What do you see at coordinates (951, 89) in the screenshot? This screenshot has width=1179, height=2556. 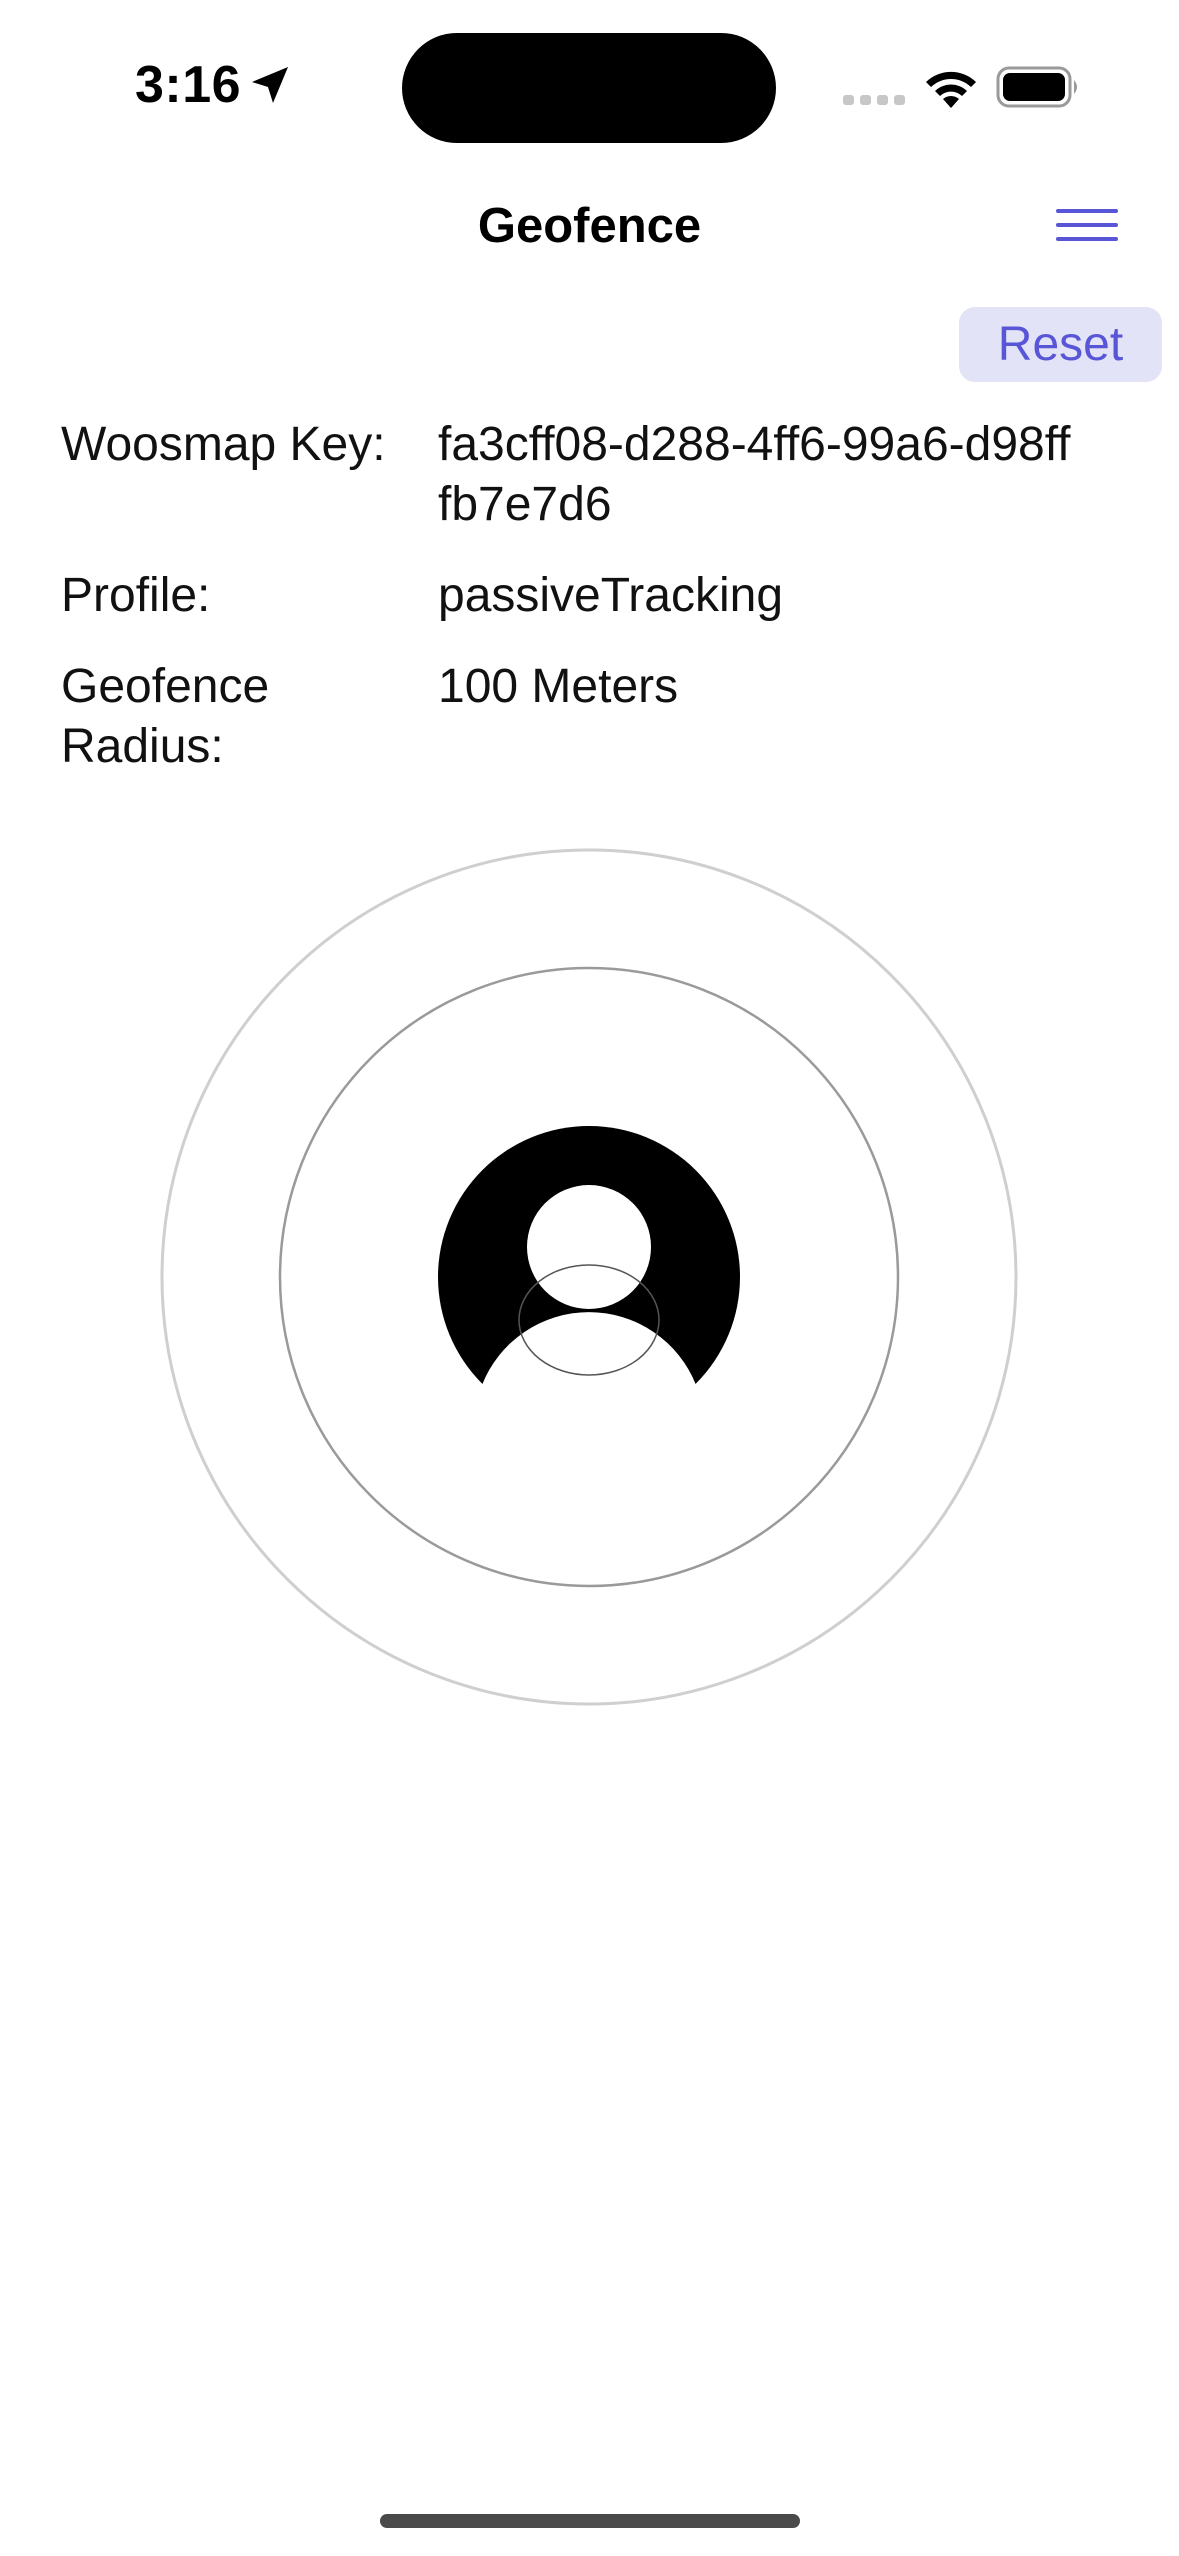 I see `wifi-icon` at bounding box center [951, 89].